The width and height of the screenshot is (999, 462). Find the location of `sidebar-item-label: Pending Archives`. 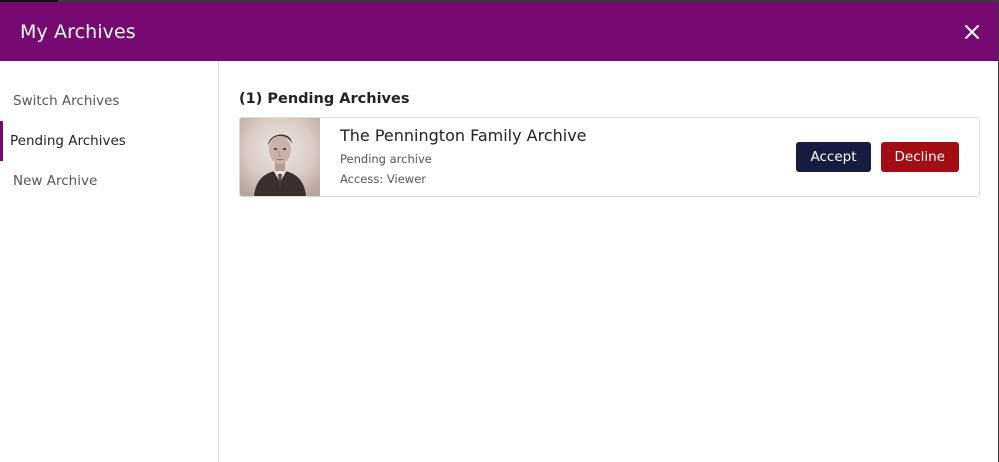

sidebar-item-label: Pending Archives is located at coordinates (68, 141).